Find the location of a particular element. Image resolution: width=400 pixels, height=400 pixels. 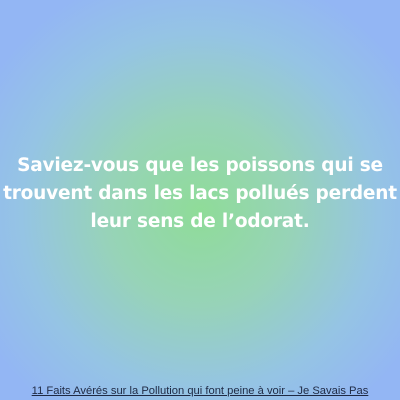

fact-line-1: Saviez-vous que les poissons qui se is located at coordinates (200, 165).